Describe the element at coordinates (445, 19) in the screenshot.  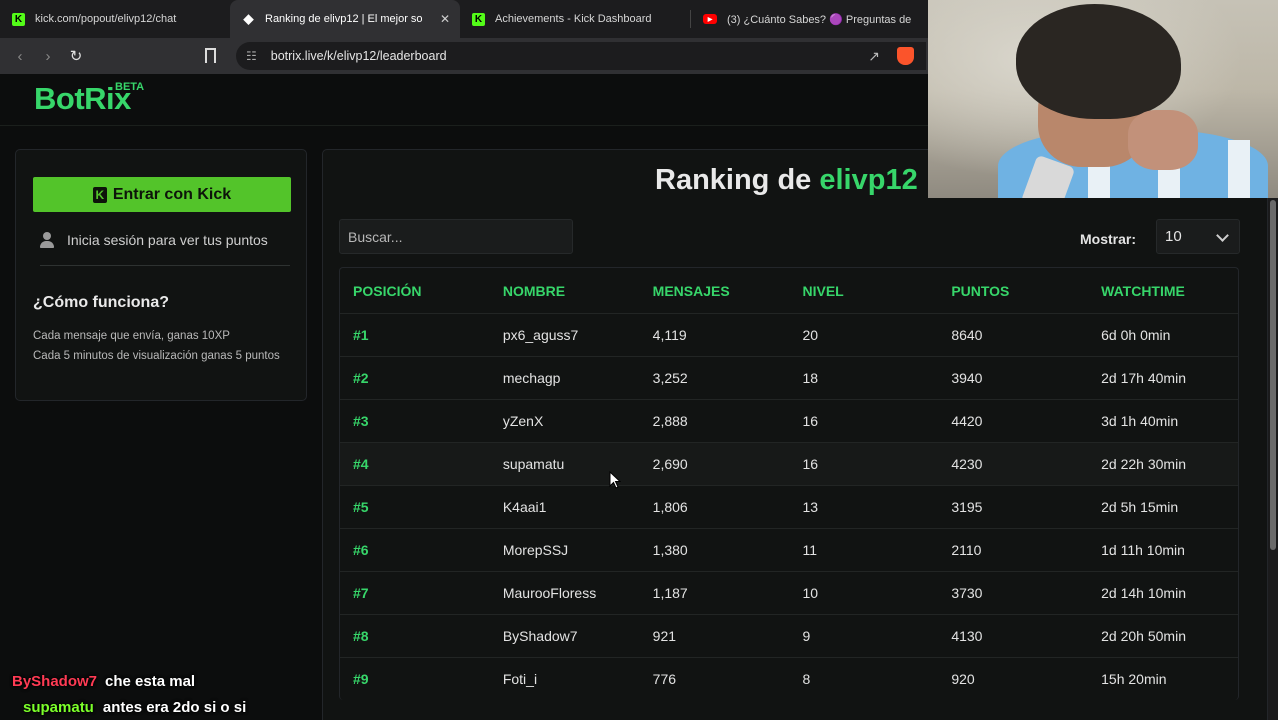
I see `close-tab-icon: ✕` at that location.